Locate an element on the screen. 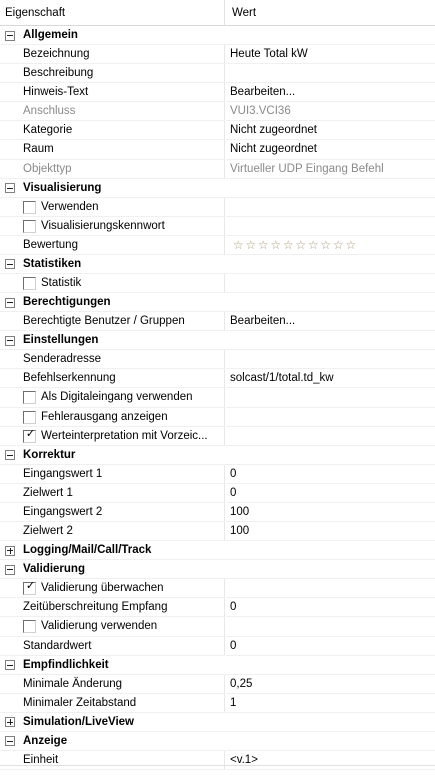  category-empfindlichkeit: Empfindlichkeit is located at coordinates (217, 665).